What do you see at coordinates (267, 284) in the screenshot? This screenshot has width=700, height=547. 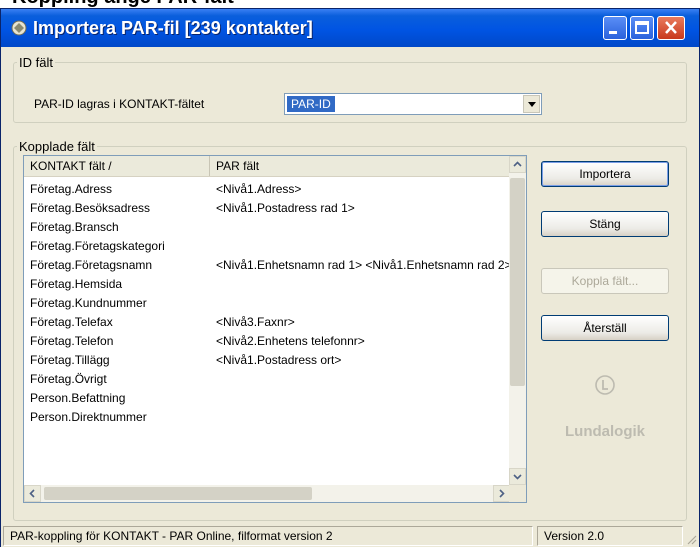 I see `table-row: Företag.Hemsida` at bounding box center [267, 284].